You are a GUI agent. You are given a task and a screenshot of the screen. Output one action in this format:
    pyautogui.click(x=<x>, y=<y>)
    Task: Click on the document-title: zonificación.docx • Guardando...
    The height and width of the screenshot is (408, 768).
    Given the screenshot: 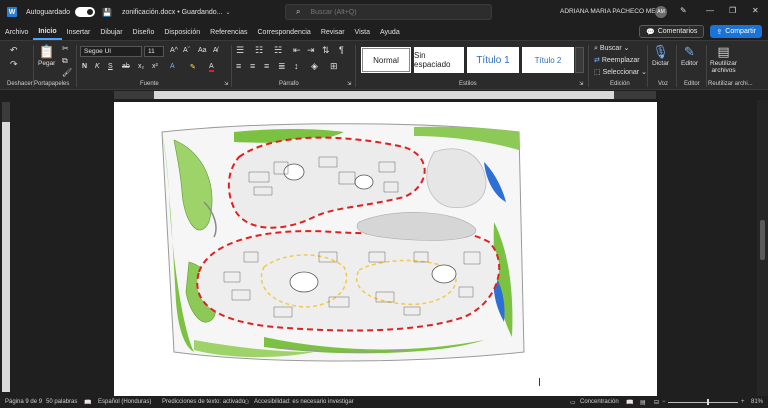 What is the action you would take?
    pyautogui.click(x=172, y=12)
    